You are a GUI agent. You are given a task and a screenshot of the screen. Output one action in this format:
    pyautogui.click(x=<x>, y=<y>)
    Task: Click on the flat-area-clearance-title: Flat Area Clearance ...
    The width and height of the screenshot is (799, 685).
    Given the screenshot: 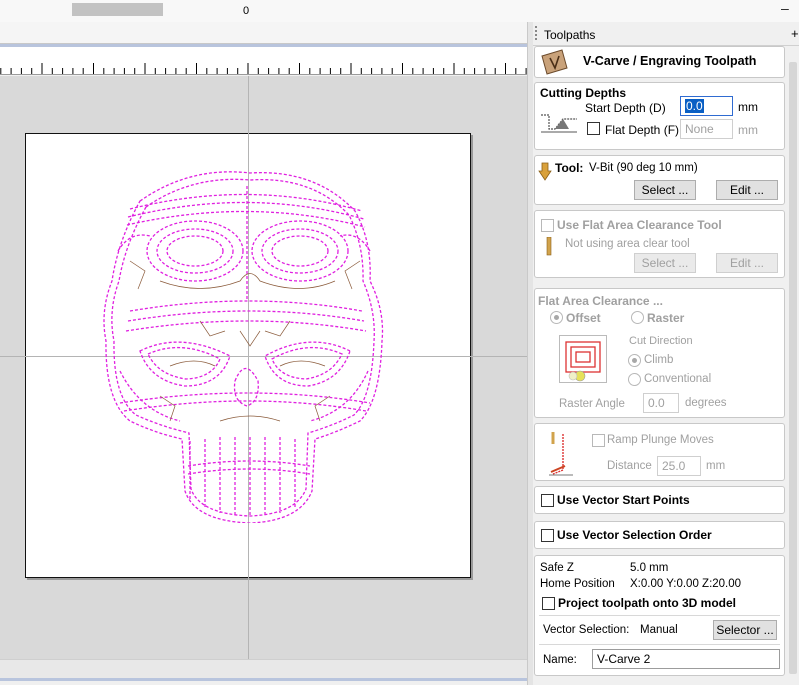 What is the action you would take?
    pyautogui.click(x=600, y=301)
    